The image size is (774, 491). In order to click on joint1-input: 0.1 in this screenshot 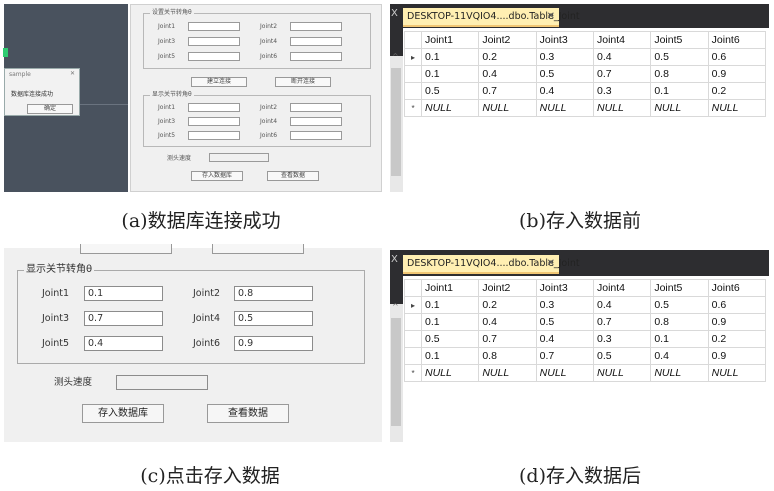, I will do `click(123, 293)`.